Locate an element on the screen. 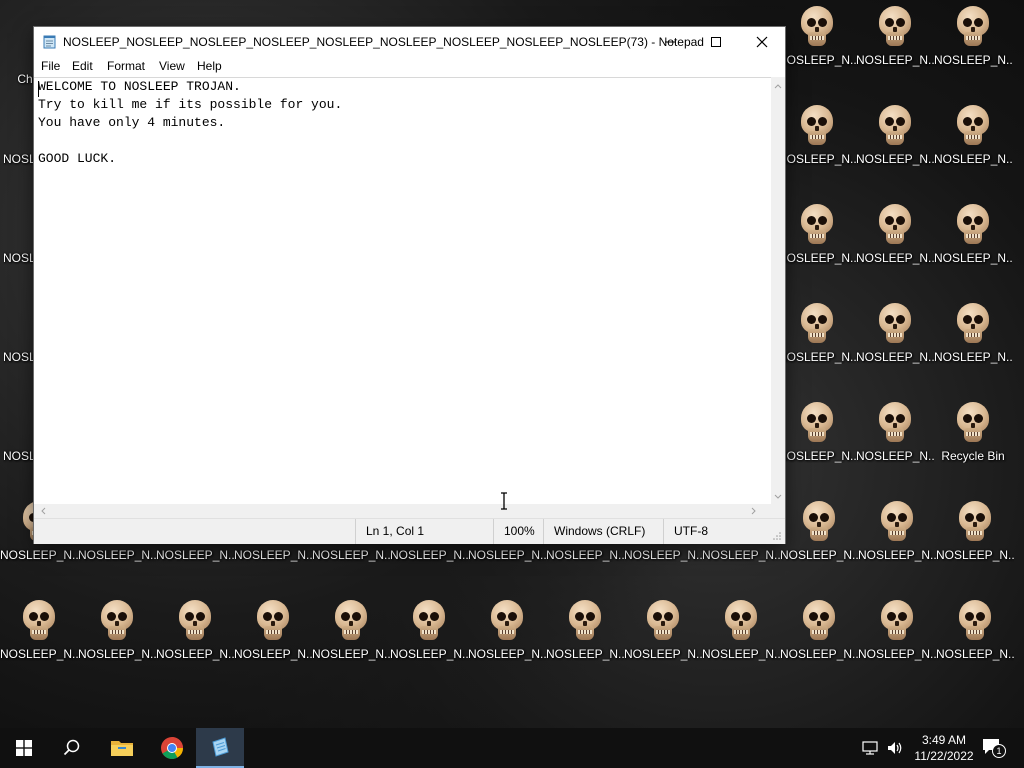 The height and width of the screenshot is (768, 1024). resize-grip-icon is located at coordinates (777, 536).